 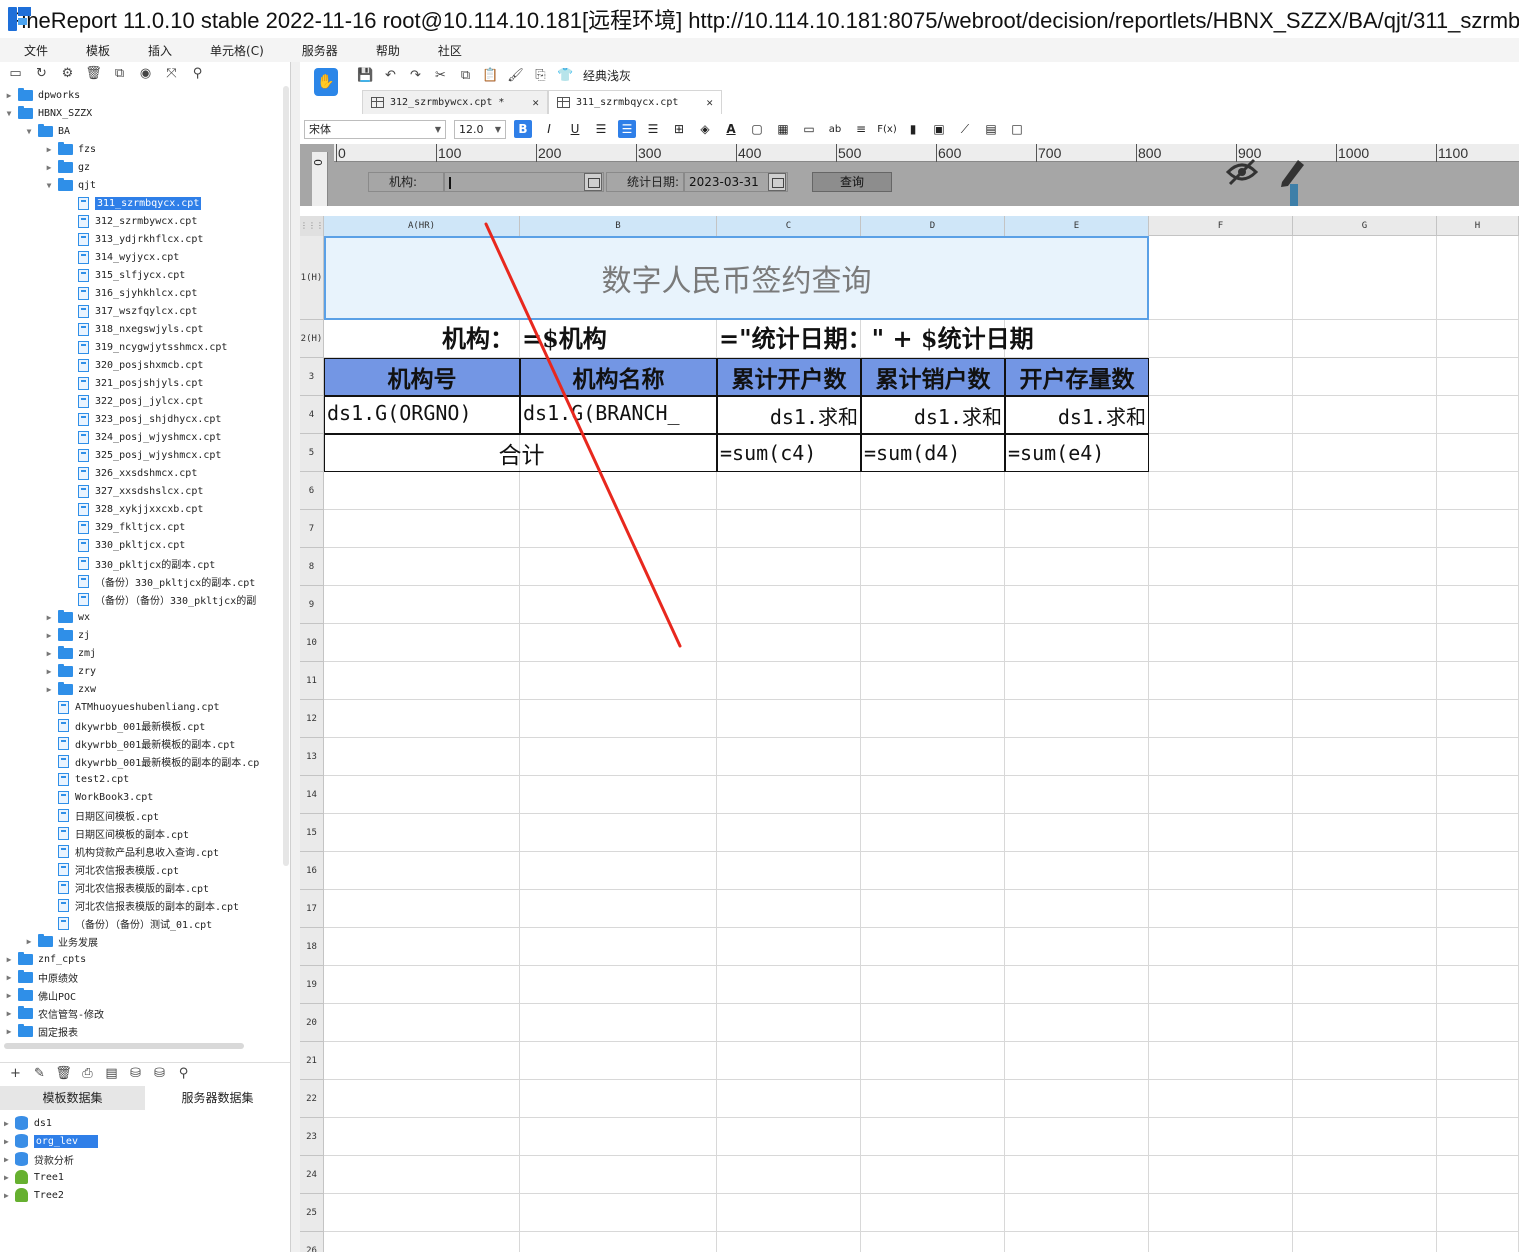 I want to click on tree-item: 329_fkltjcx.cpt, so click(x=124, y=527).